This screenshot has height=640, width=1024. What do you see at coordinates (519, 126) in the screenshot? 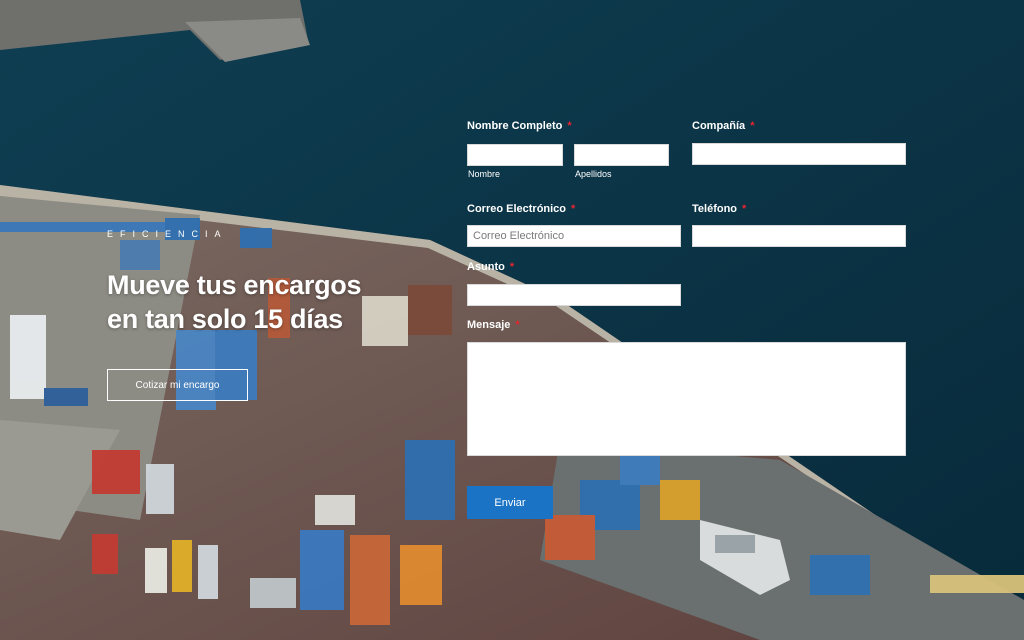
I see `full-name-label: Nombre Completo *` at bounding box center [519, 126].